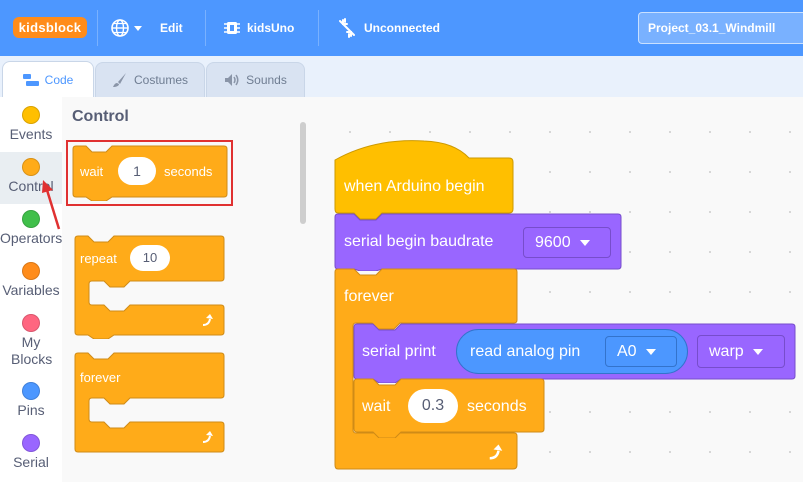  What do you see at coordinates (419, 241) in the screenshot?
I see `serial-begin-label: serial begin baudrate` at bounding box center [419, 241].